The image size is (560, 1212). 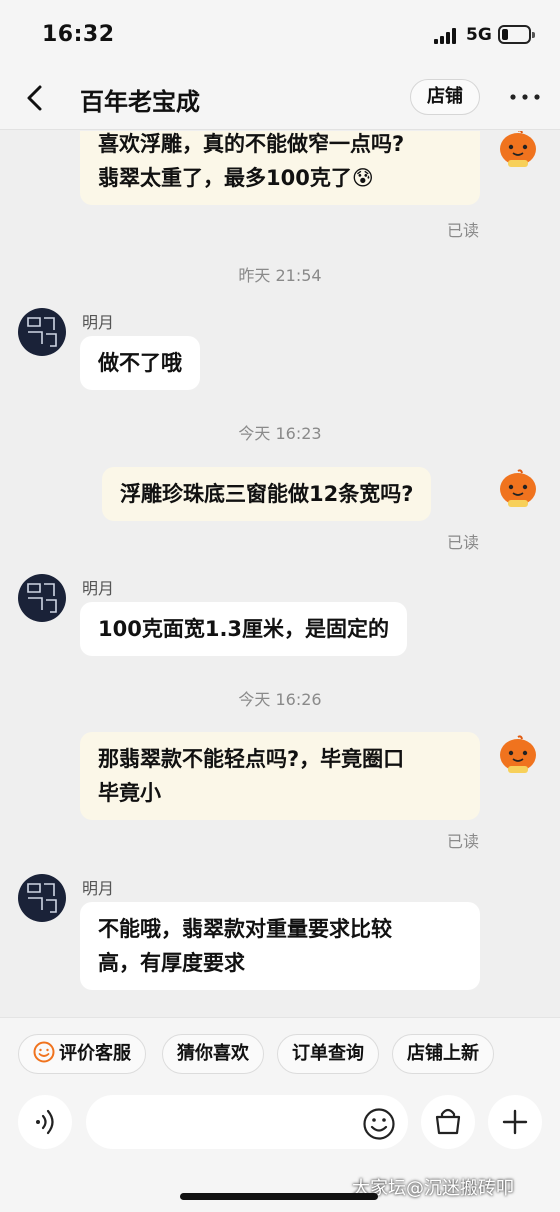 What do you see at coordinates (225, 178) in the screenshot?
I see `message-line: 翡翠太重了，最多100克了` at bounding box center [225, 178].